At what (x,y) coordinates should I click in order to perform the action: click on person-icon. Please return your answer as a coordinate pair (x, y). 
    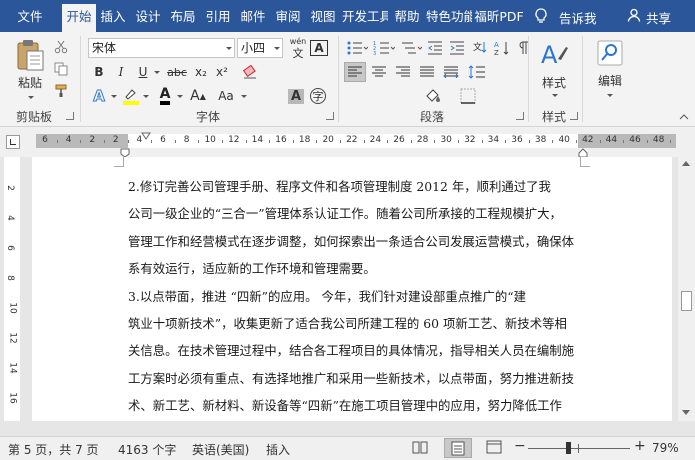
    Looking at the image, I should click on (634, 16).